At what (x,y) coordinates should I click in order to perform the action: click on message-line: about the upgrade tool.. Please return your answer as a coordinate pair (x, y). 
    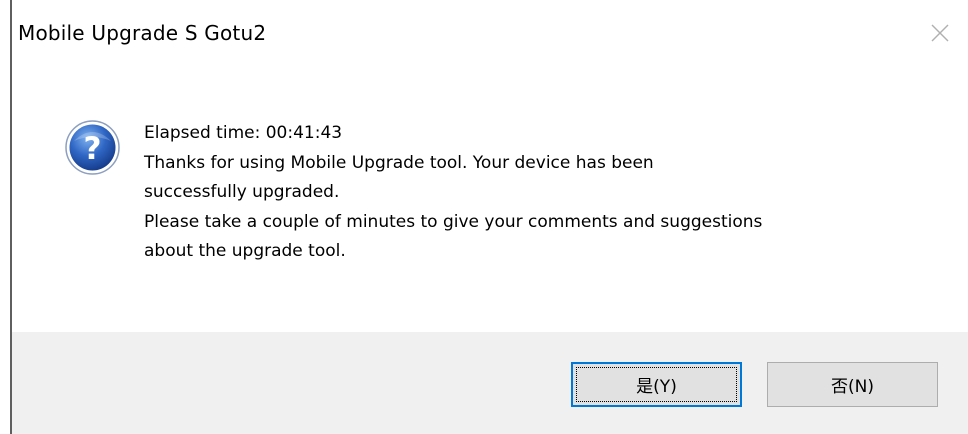
    Looking at the image, I should click on (245, 251).